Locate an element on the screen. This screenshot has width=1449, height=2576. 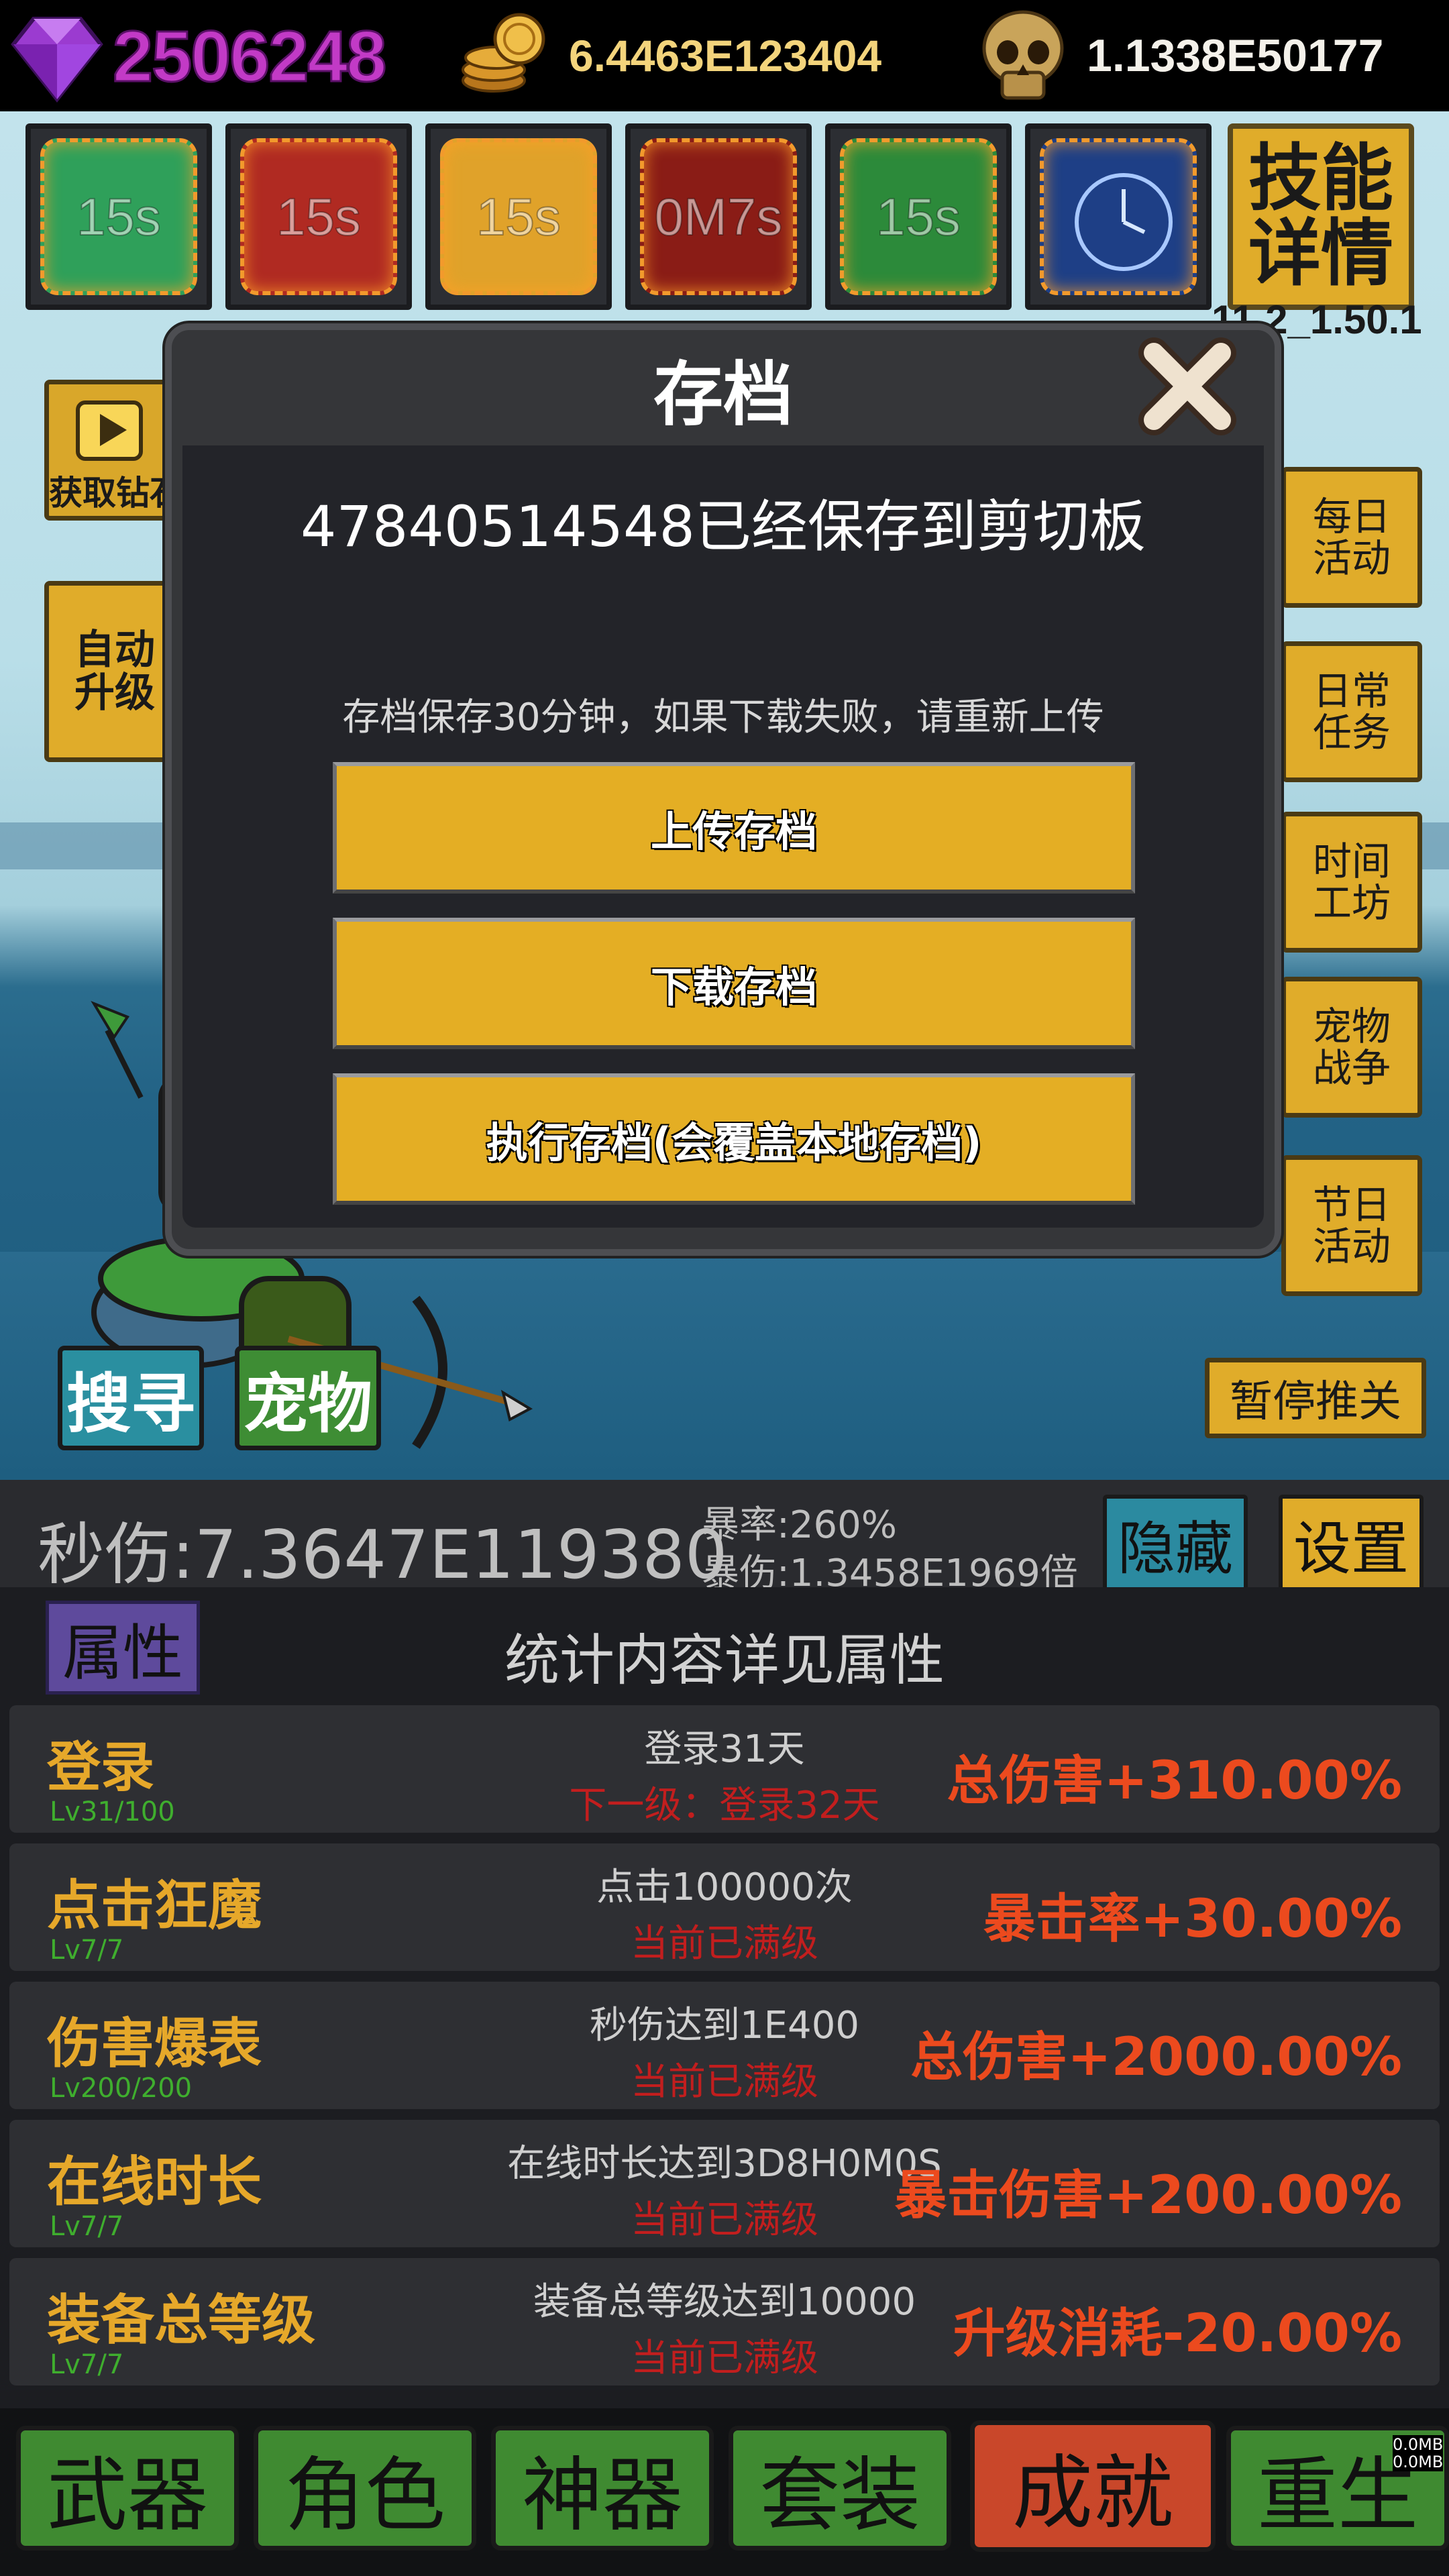
skill-slot-2: 15s is located at coordinates (318, 216).